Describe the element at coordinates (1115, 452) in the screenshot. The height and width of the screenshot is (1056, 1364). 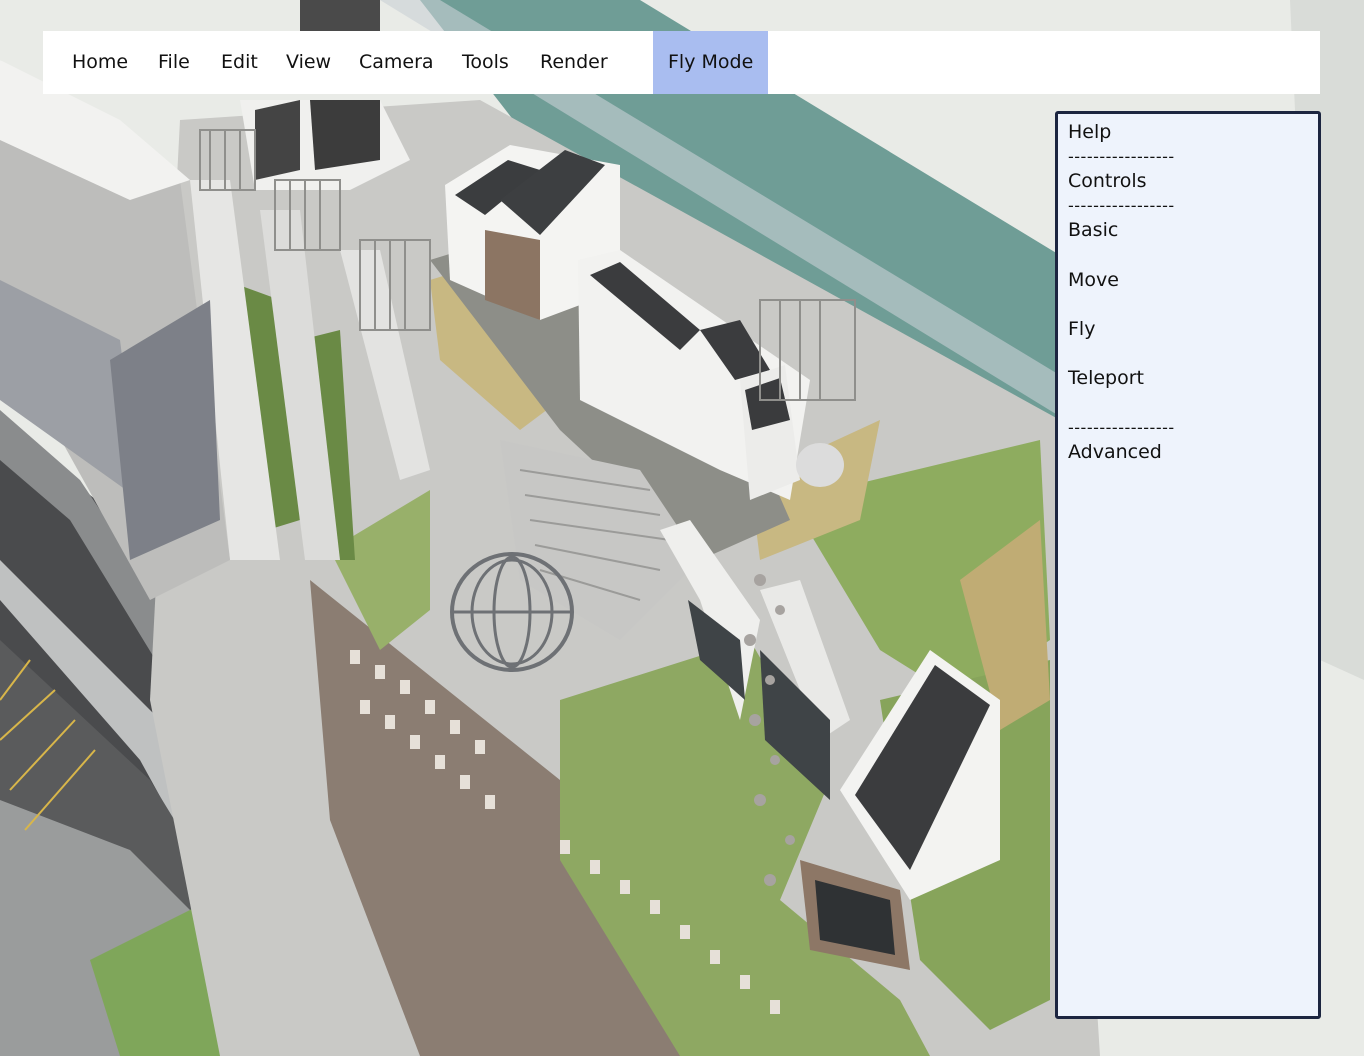
I see `help-item-advanced: Advanced` at that location.